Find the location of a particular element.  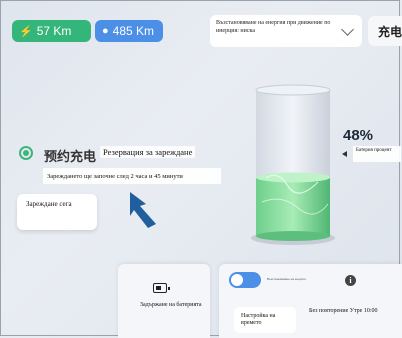

toggle-caption: Възстановяване на енергия is located at coordinates (286, 279).